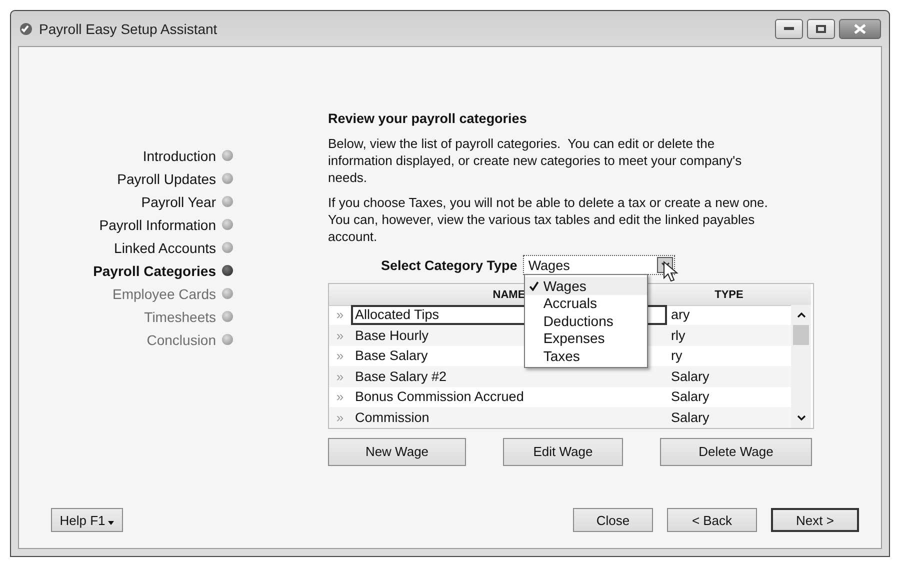 This screenshot has height=566, width=900. I want to click on table-cell: rly, so click(729, 335).